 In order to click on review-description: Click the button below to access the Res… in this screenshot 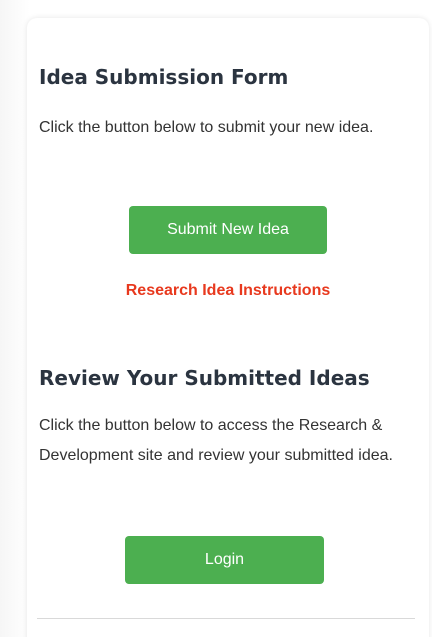, I will do `click(216, 440)`.